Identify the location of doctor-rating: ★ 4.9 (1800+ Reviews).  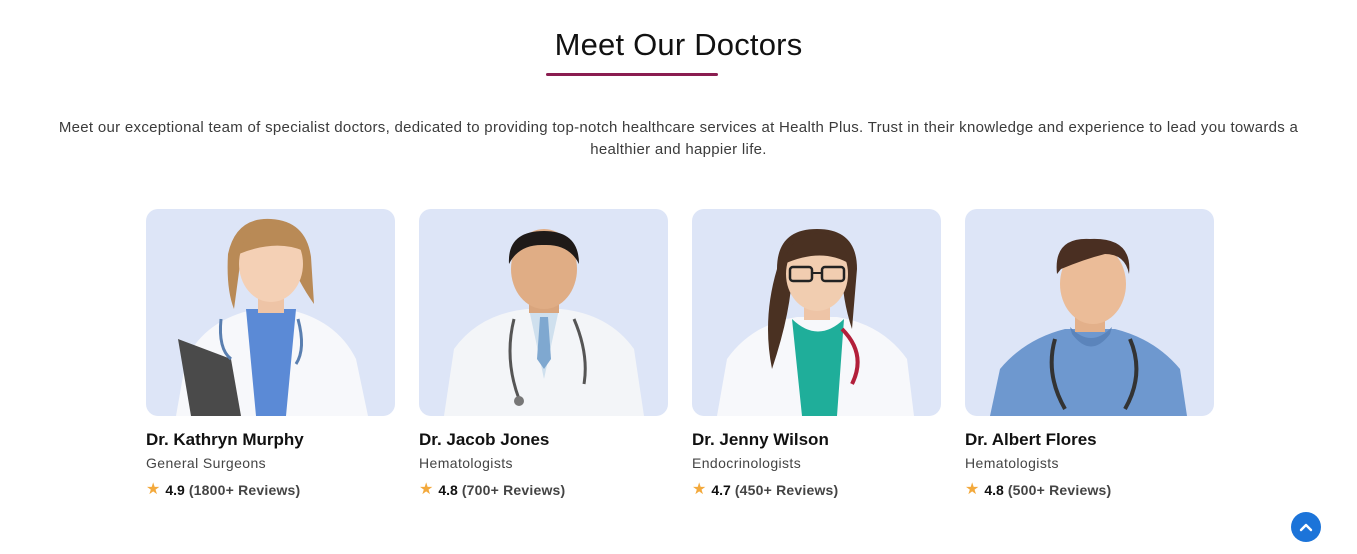
(270, 490).